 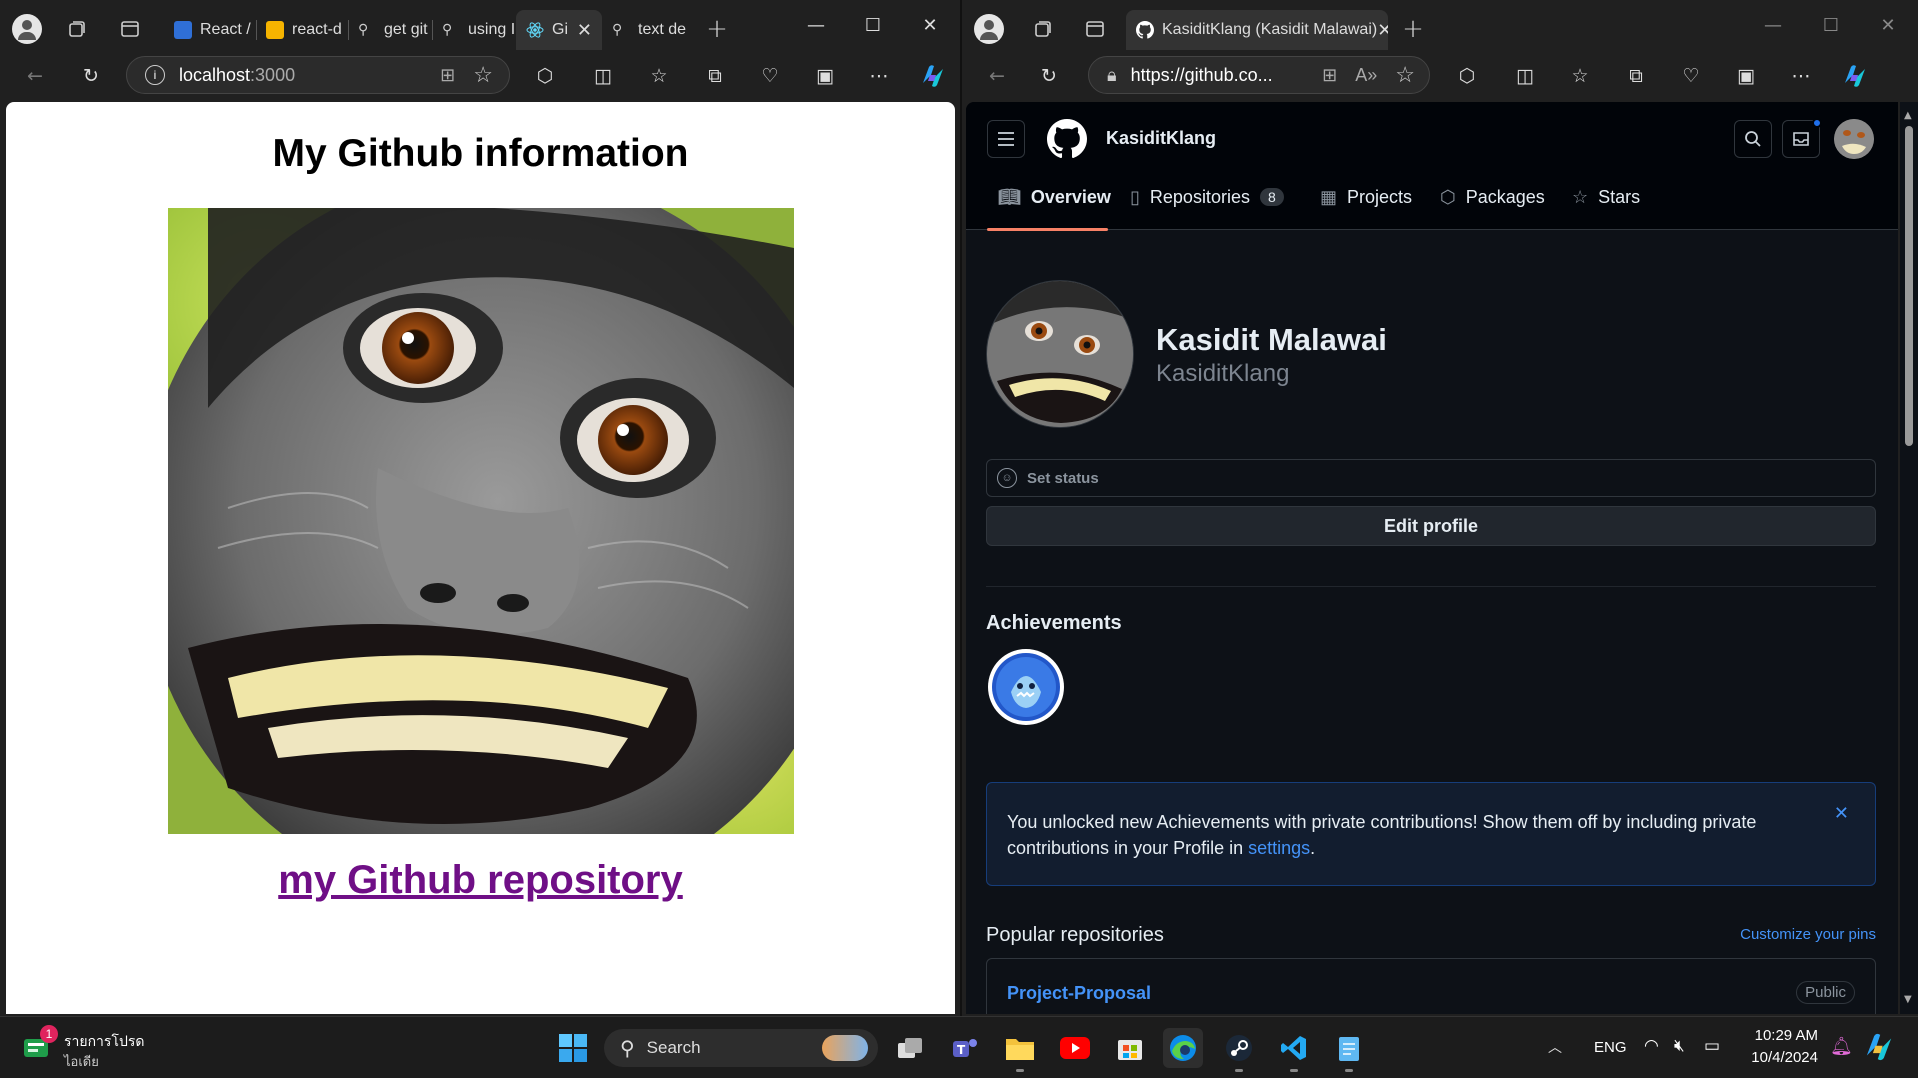 What do you see at coordinates (559, 30) in the screenshot?
I see `tab-github-app-active: Gi ✕` at bounding box center [559, 30].